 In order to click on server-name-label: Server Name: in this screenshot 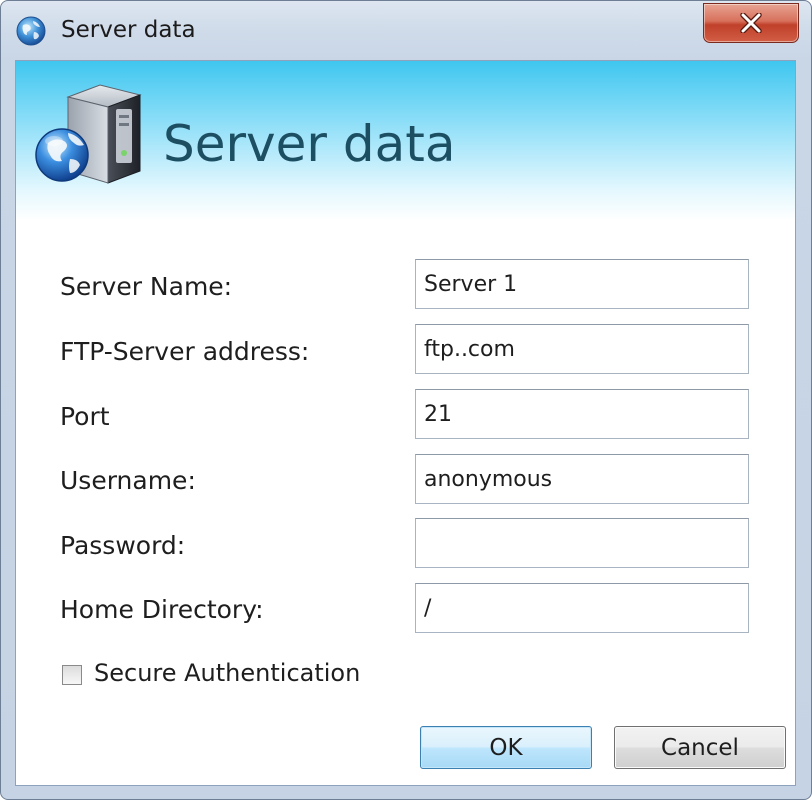, I will do `click(146, 286)`.